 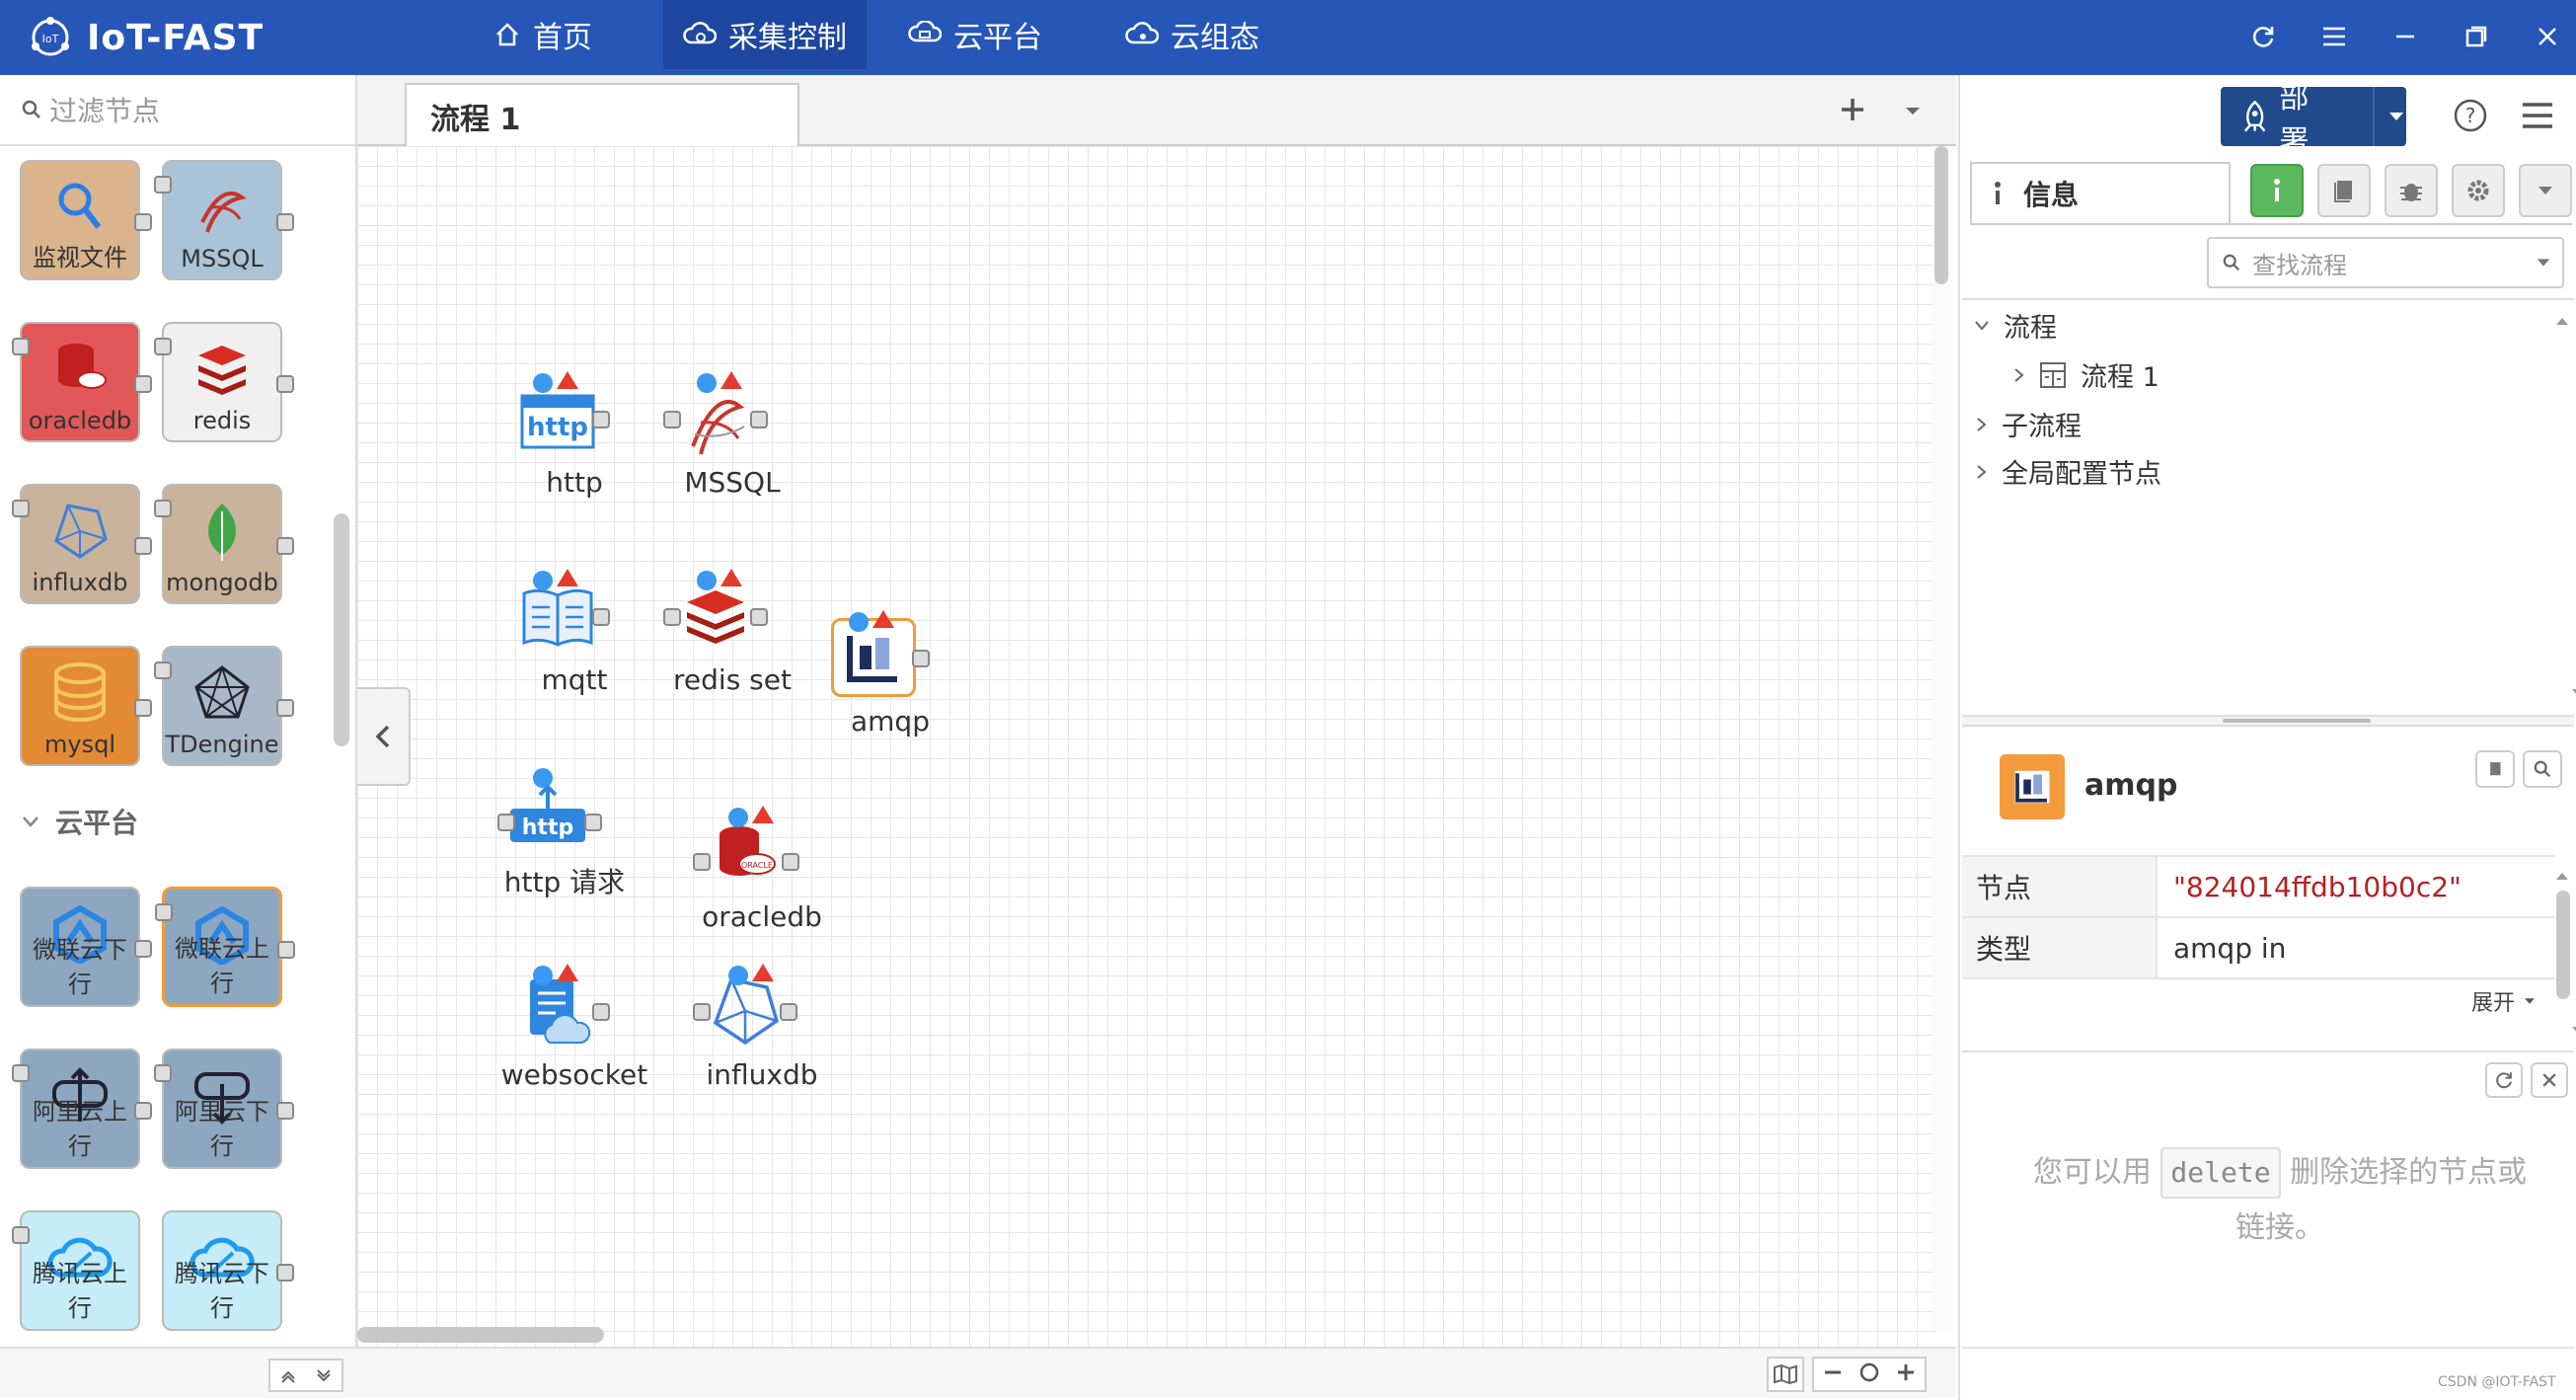 I want to click on property-value: "824014ffdb10b0c2", so click(x=2310, y=887).